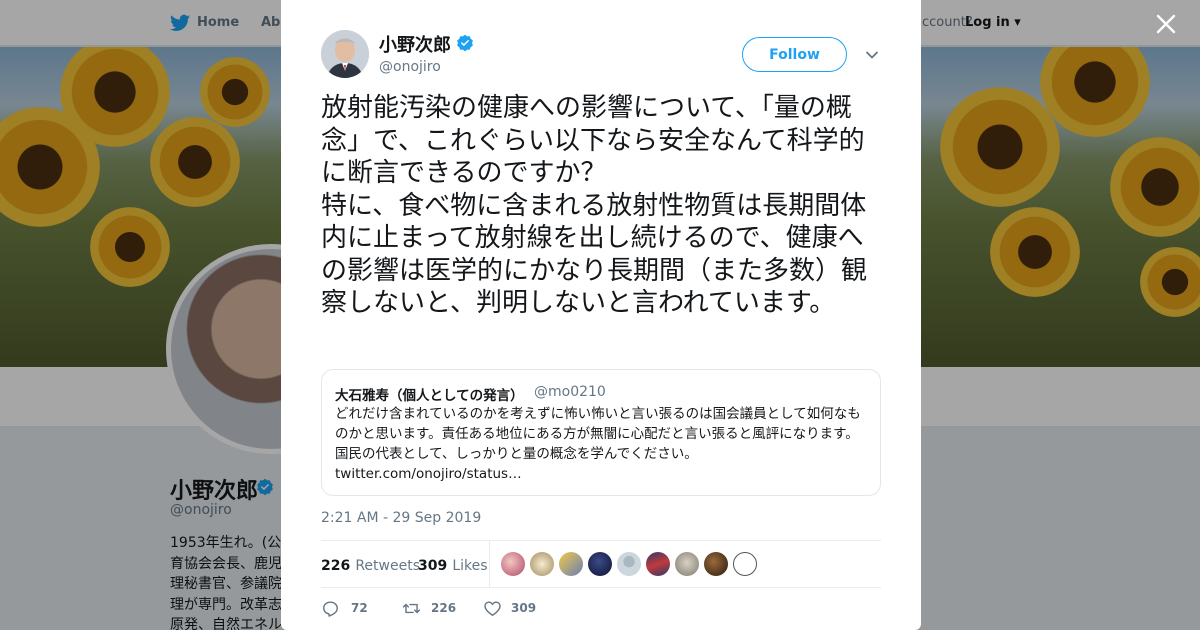  Describe the element at coordinates (336, 566) in the screenshot. I see `retweets-count: 226` at that location.